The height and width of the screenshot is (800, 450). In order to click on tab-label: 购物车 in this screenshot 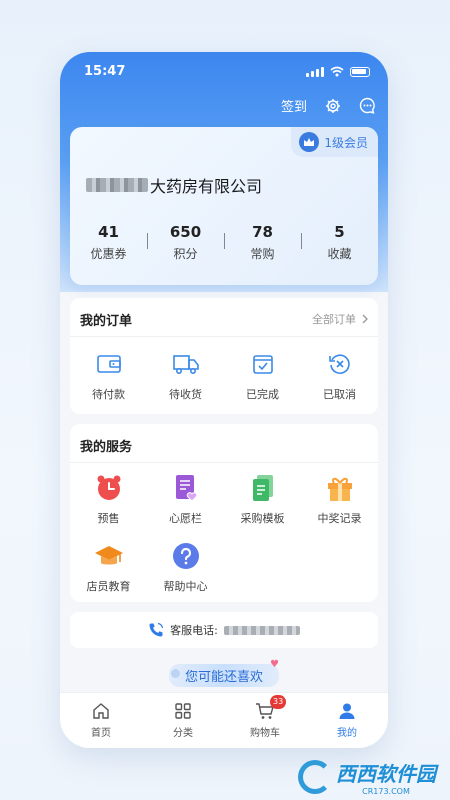, I will do `click(265, 733)`.